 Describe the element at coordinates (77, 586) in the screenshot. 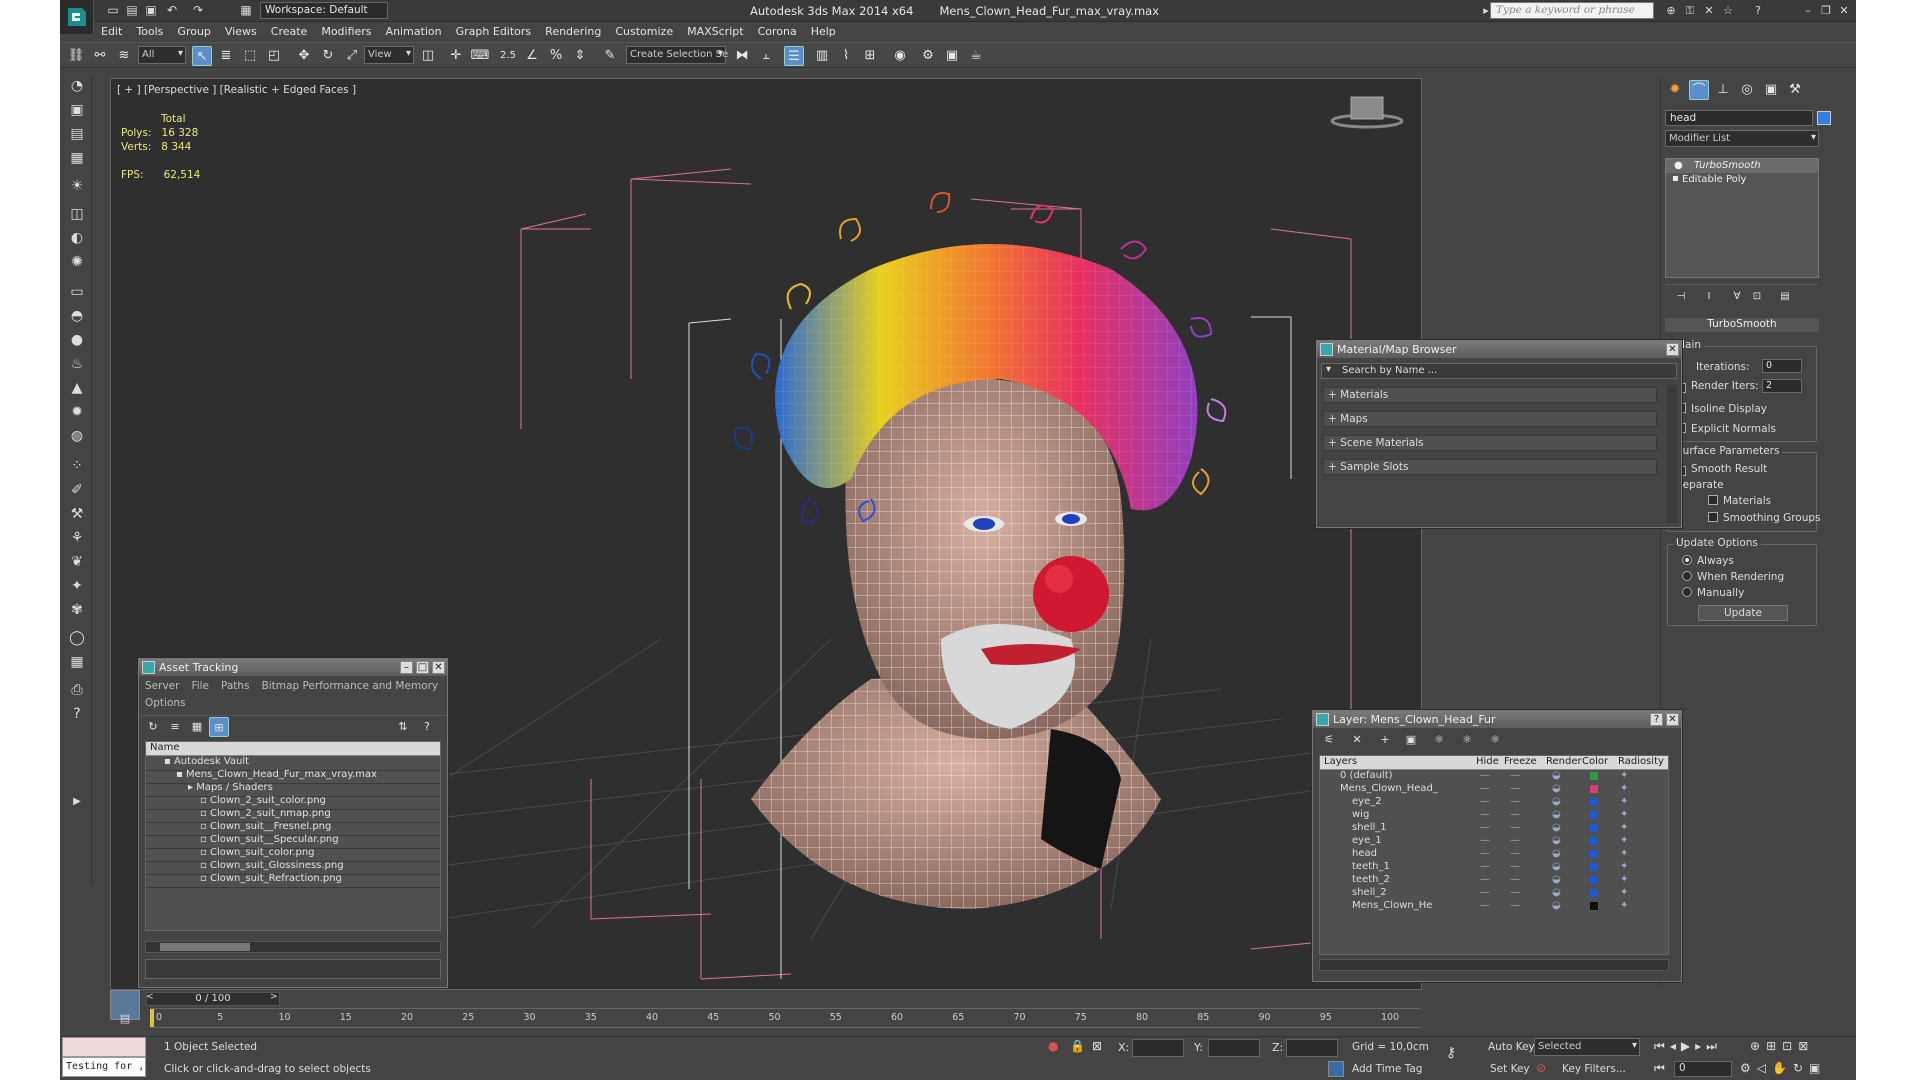

I see `hair-icon: ✦` at that location.